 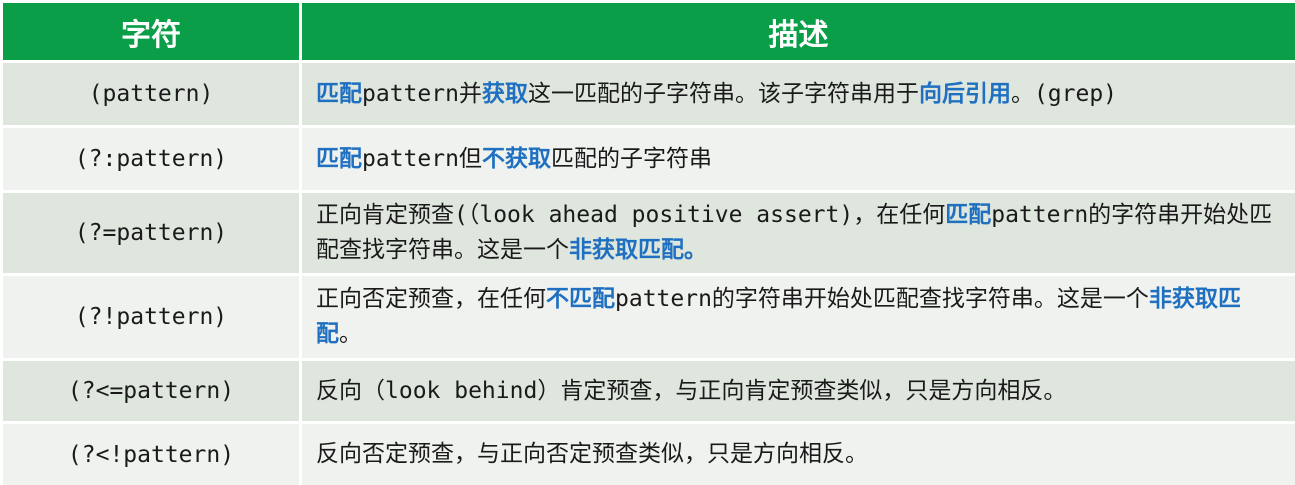 I want to click on pattern-cell: (?<!pattern), so click(x=151, y=454).